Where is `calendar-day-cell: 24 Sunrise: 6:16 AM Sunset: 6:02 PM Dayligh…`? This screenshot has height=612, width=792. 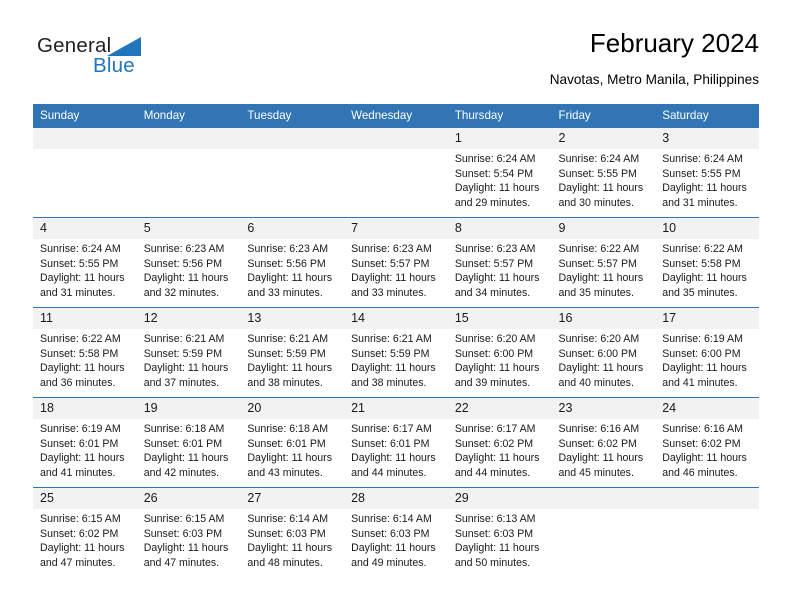 calendar-day-cell: 24 Sunrise: 6:16 AM Sunset: 6:02 PM Dayligh… is located at coordinates (707, 442).